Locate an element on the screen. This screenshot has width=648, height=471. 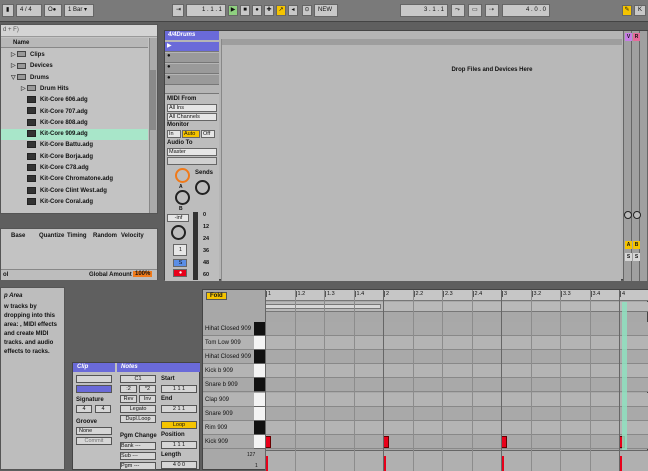
browser-item: Kit-Core 808.adg is located at coordinates (74, 123).